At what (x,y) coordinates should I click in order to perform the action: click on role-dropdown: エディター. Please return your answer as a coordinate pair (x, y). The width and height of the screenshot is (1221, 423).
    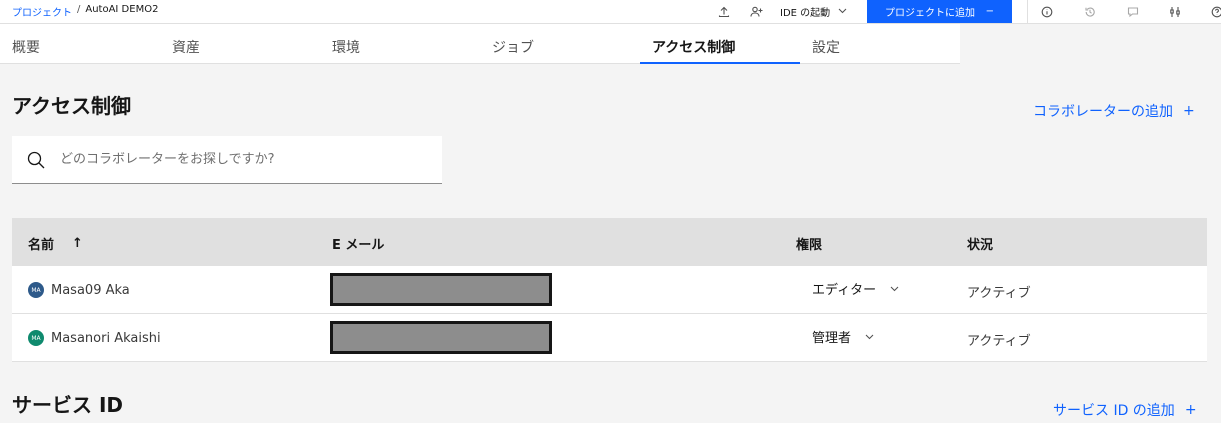
    Looking at the image, I should click on (855, 288).